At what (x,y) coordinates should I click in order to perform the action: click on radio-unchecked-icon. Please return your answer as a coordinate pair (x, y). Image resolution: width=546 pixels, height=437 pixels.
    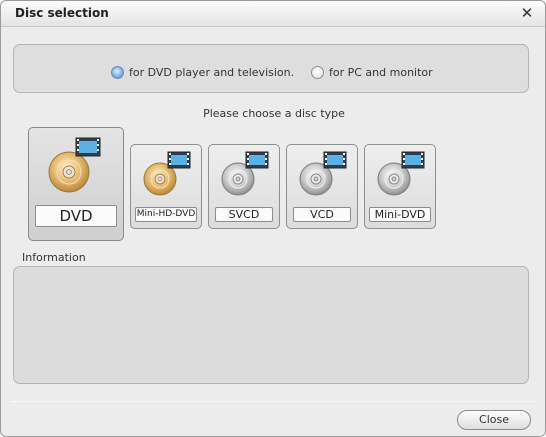
    Looking at the image, I should click on (317, 72).